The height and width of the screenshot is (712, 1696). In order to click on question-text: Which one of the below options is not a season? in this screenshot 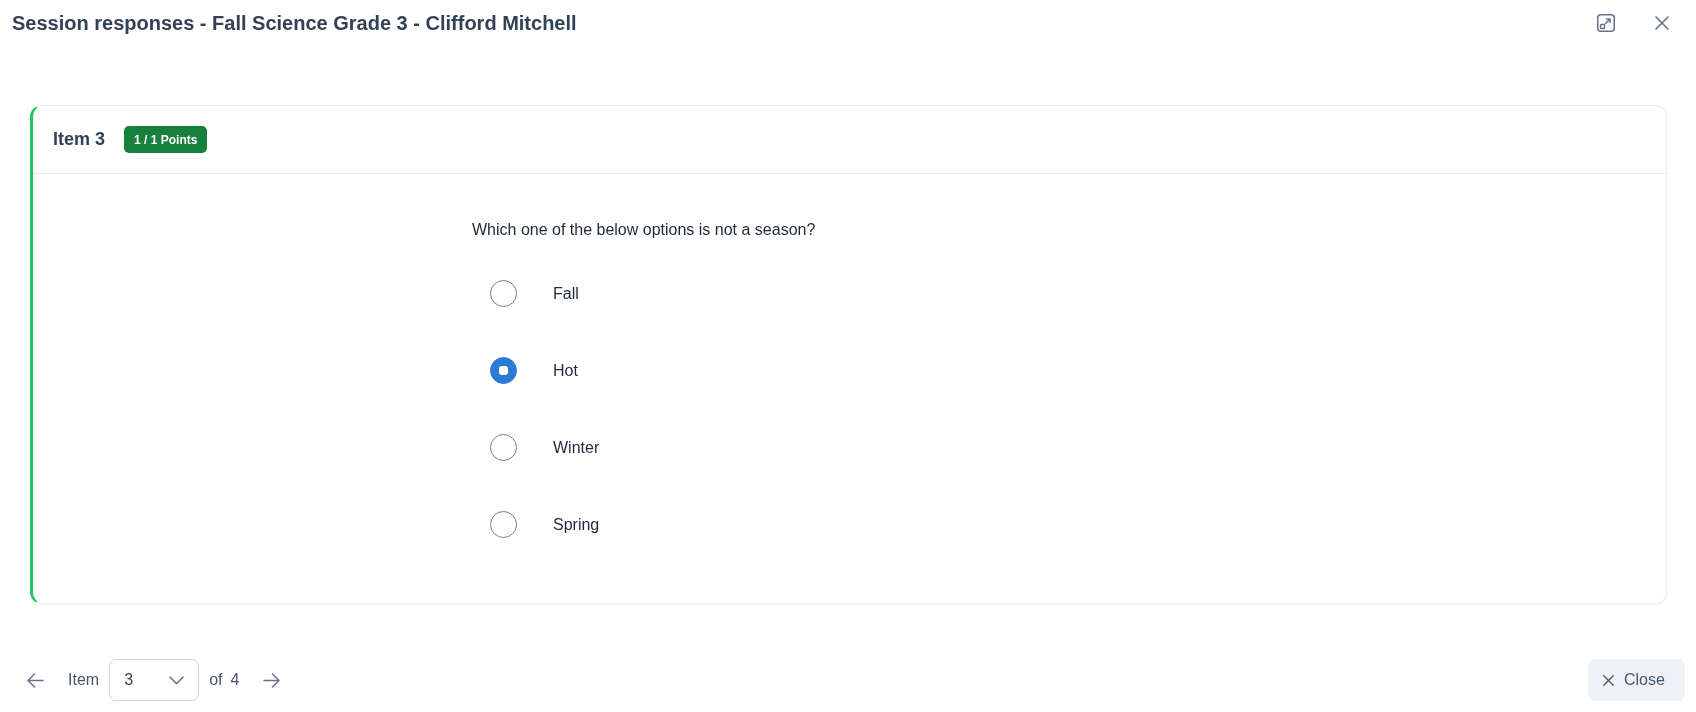, I will do `click(644, 230)`.